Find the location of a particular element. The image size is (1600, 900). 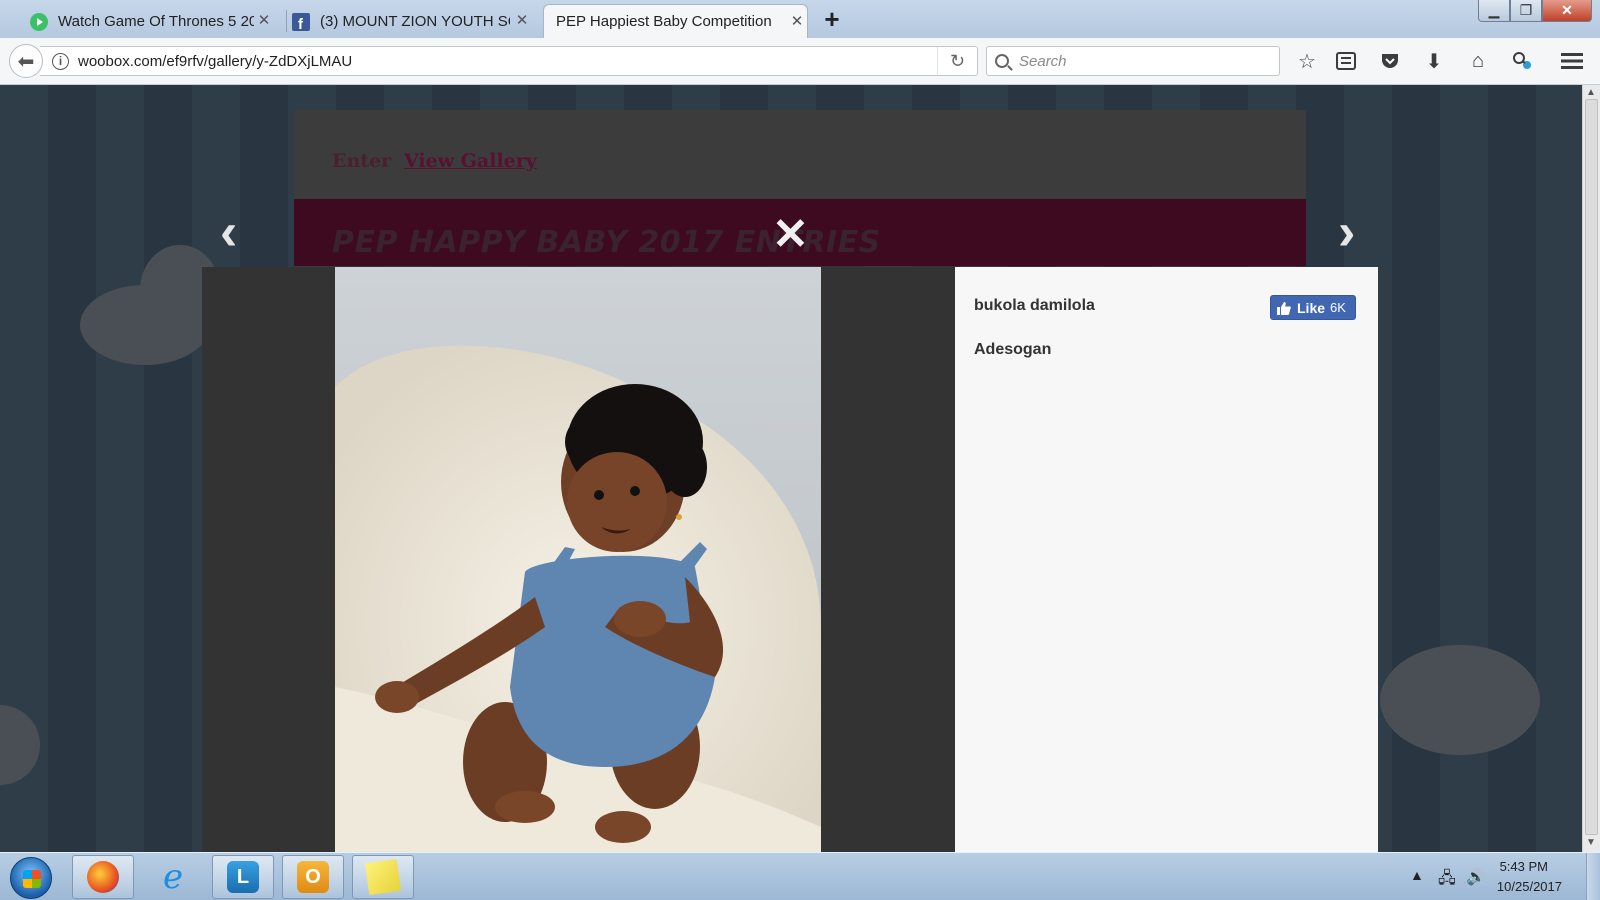

tab-pep-happiest-baby: PEP Happiest Baby Competition ✕ is located at coordinates (675, 21).